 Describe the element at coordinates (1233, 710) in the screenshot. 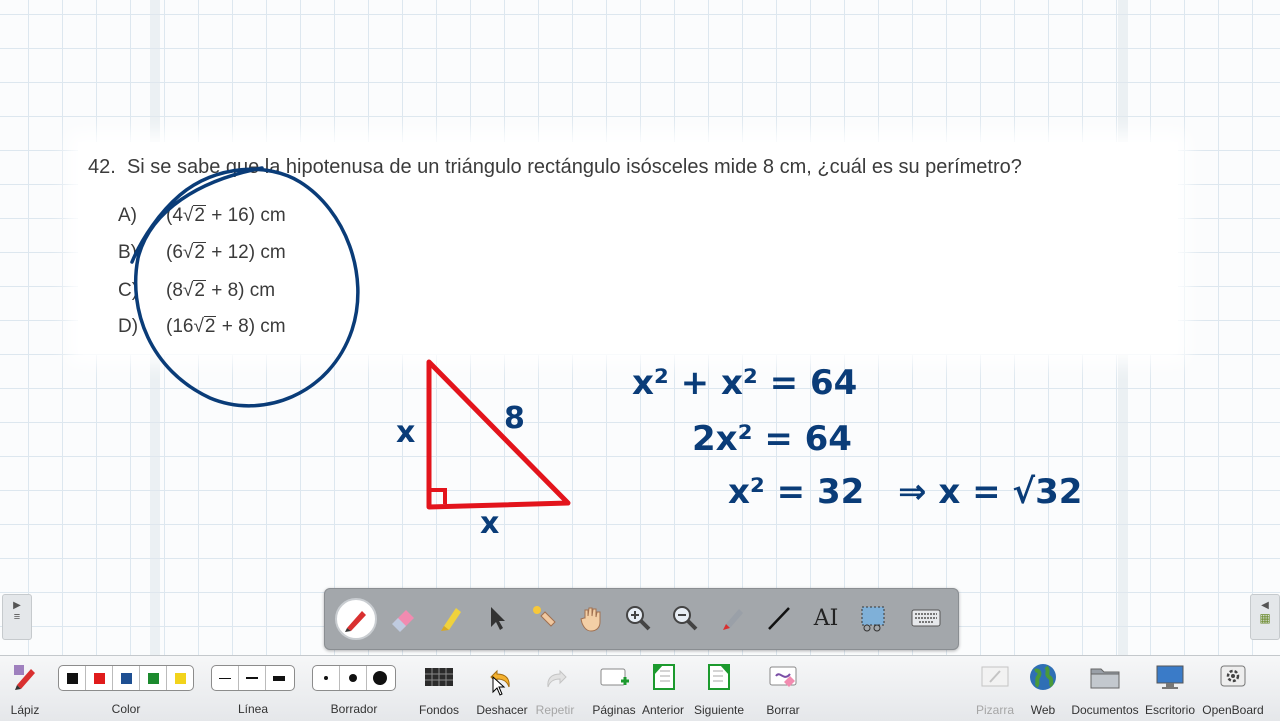

I see `openboard-label: OpenBoard` at that location.